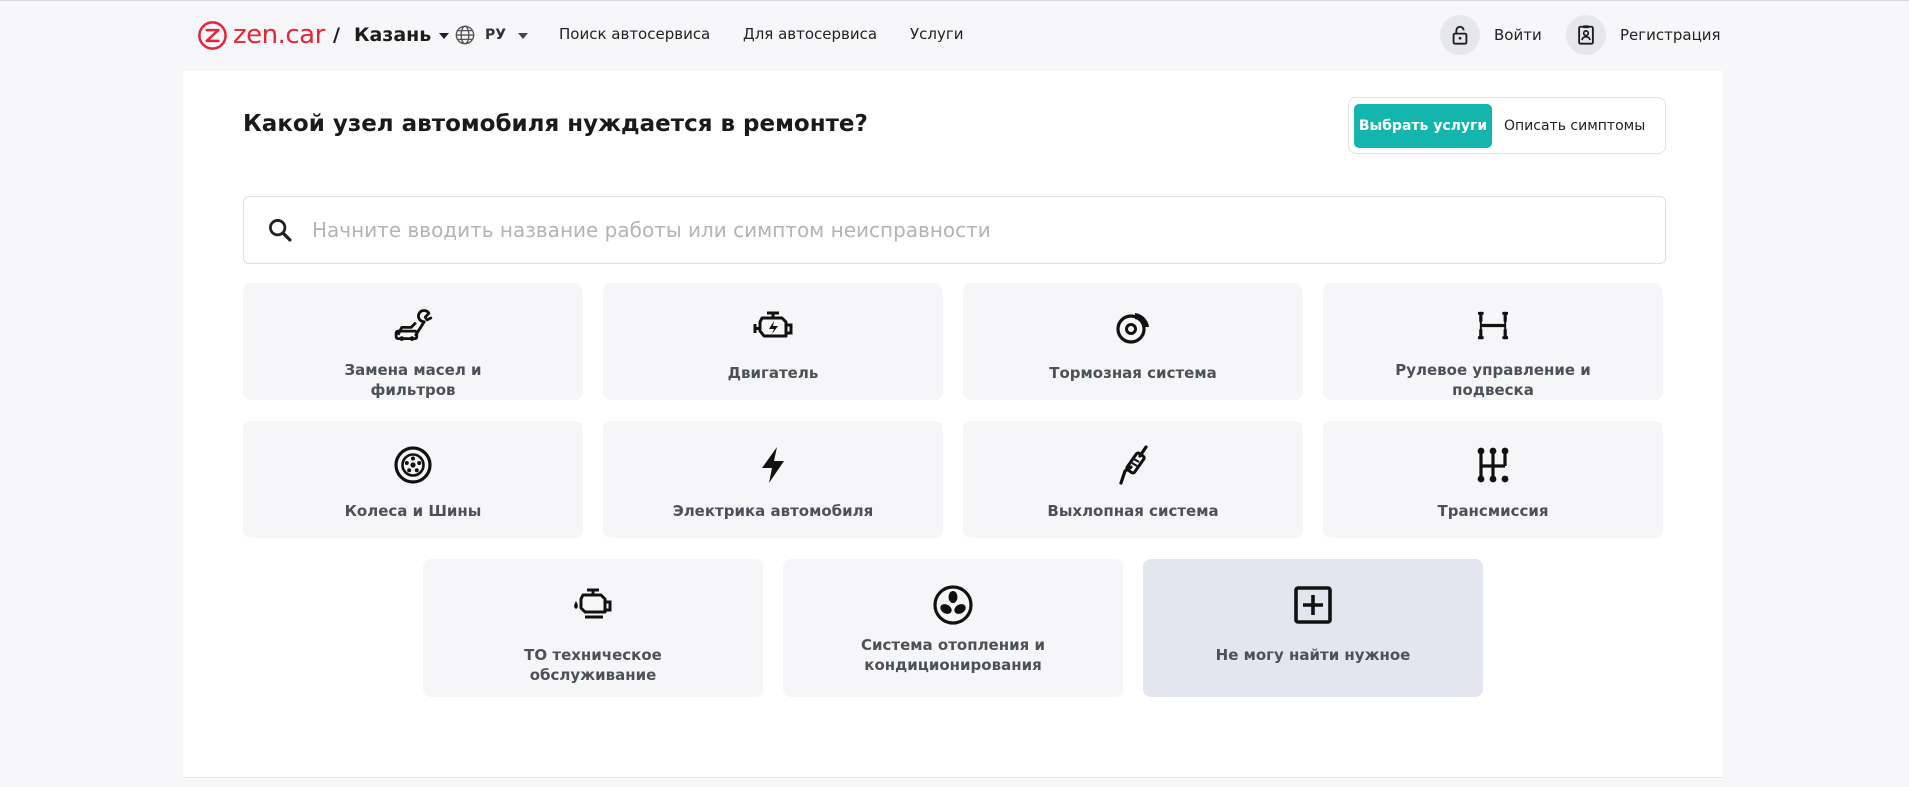 The width and height of the screenshot is (1909, 787). What do you see at coordinates (279, 35) in the screenshot?
I see `logo-text: zen.car` at bounding box center [279, 35].